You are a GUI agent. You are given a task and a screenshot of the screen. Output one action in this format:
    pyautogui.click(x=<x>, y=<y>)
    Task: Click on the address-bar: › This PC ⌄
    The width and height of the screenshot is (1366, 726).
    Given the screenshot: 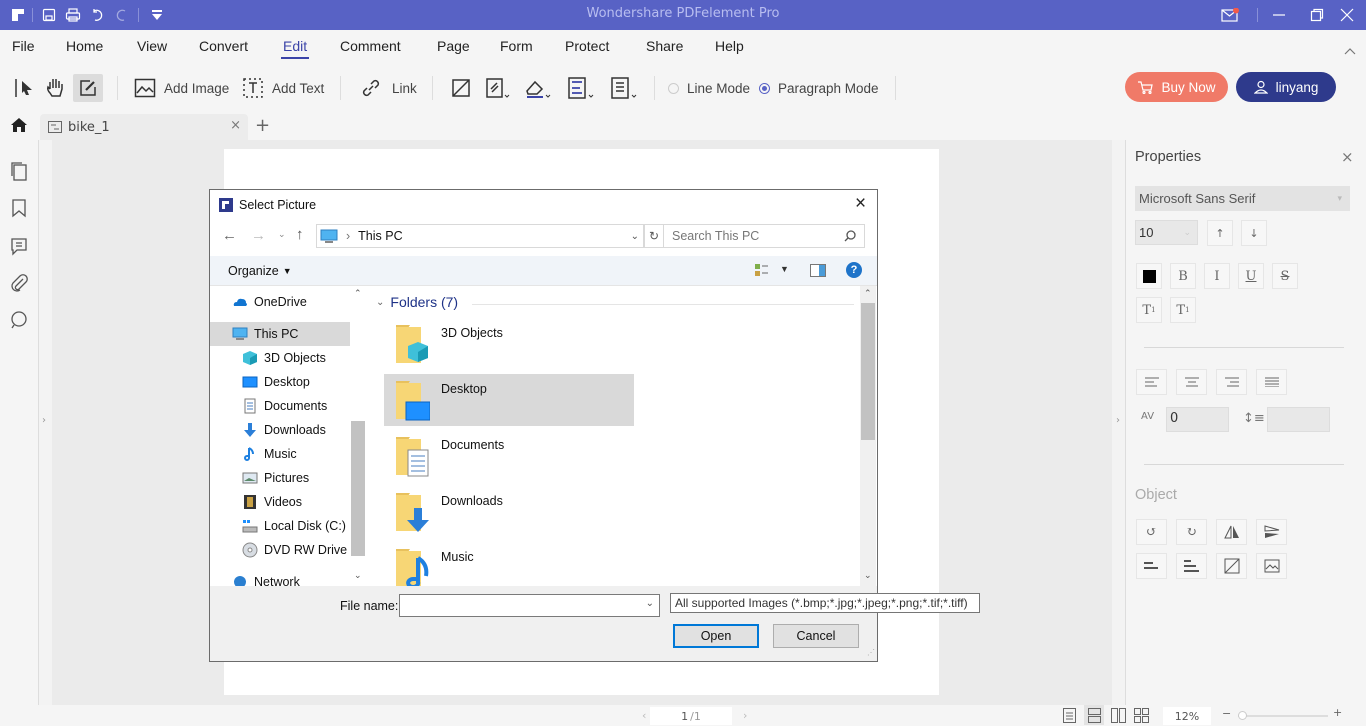 What is the action you would take?
    pyautogui.click(x=480, y=236)
    